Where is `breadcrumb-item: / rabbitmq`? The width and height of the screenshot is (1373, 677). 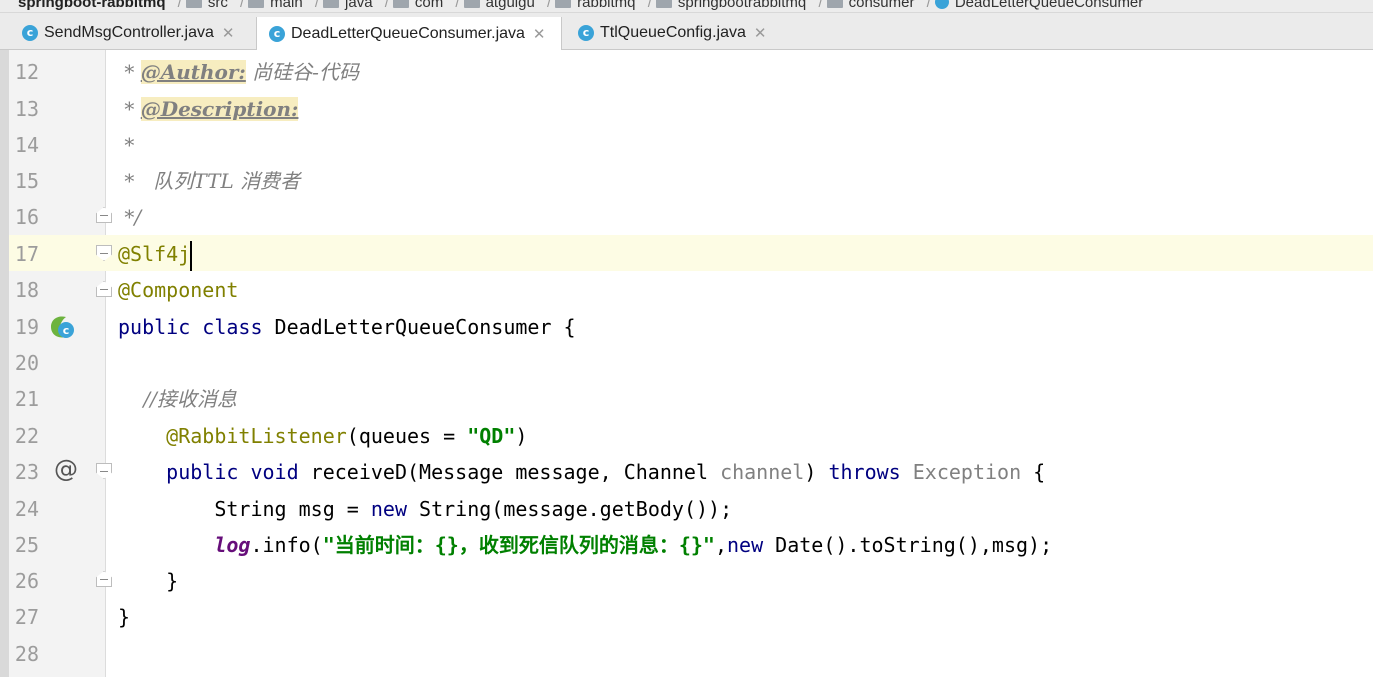
breadcrumb-item: / rabbitmq is located at coordinates (590, 5).